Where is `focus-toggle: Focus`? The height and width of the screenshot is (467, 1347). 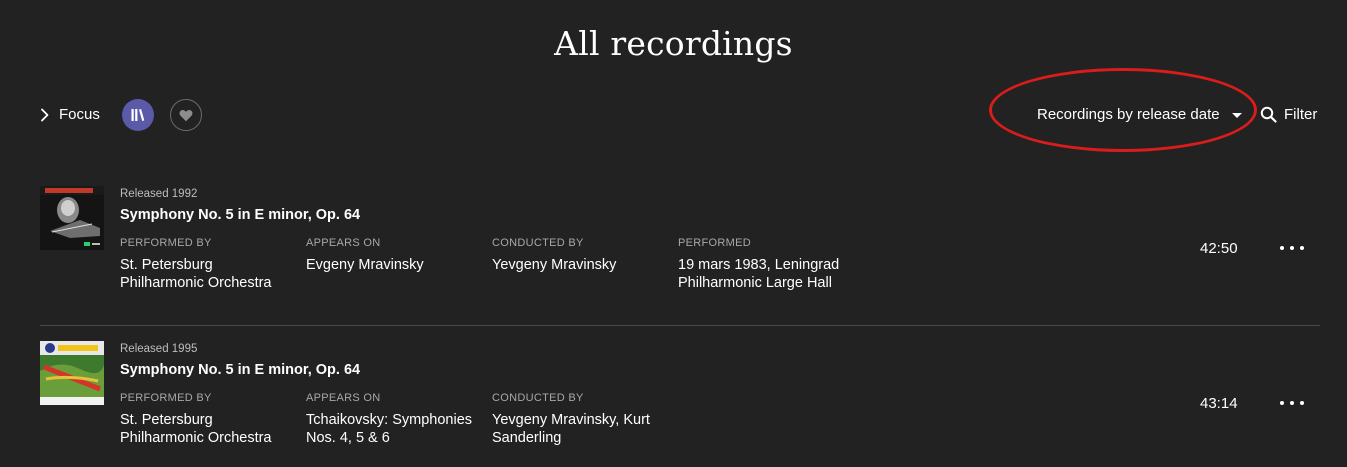
focus-toggle: Focus is located at coordinates (70, 114).